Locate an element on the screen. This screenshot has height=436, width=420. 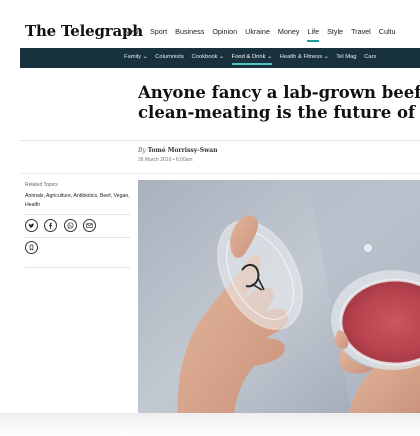
subnav-item-health-fitness: Health & Fitness ⌄ is located at coordinates (304, 57).